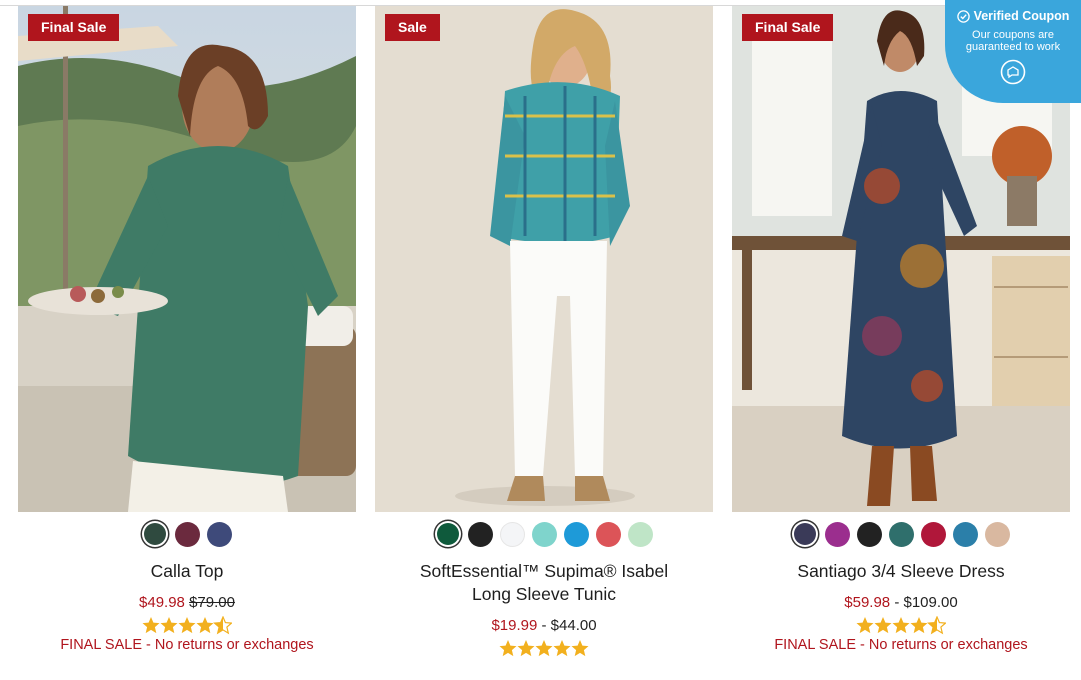 The width and height of the screenshot is (1081, 680). What do you see at coordinates (187, 571) in the screenshot?
I see `product-name: Calla Top` at bounding box center [187, 571].